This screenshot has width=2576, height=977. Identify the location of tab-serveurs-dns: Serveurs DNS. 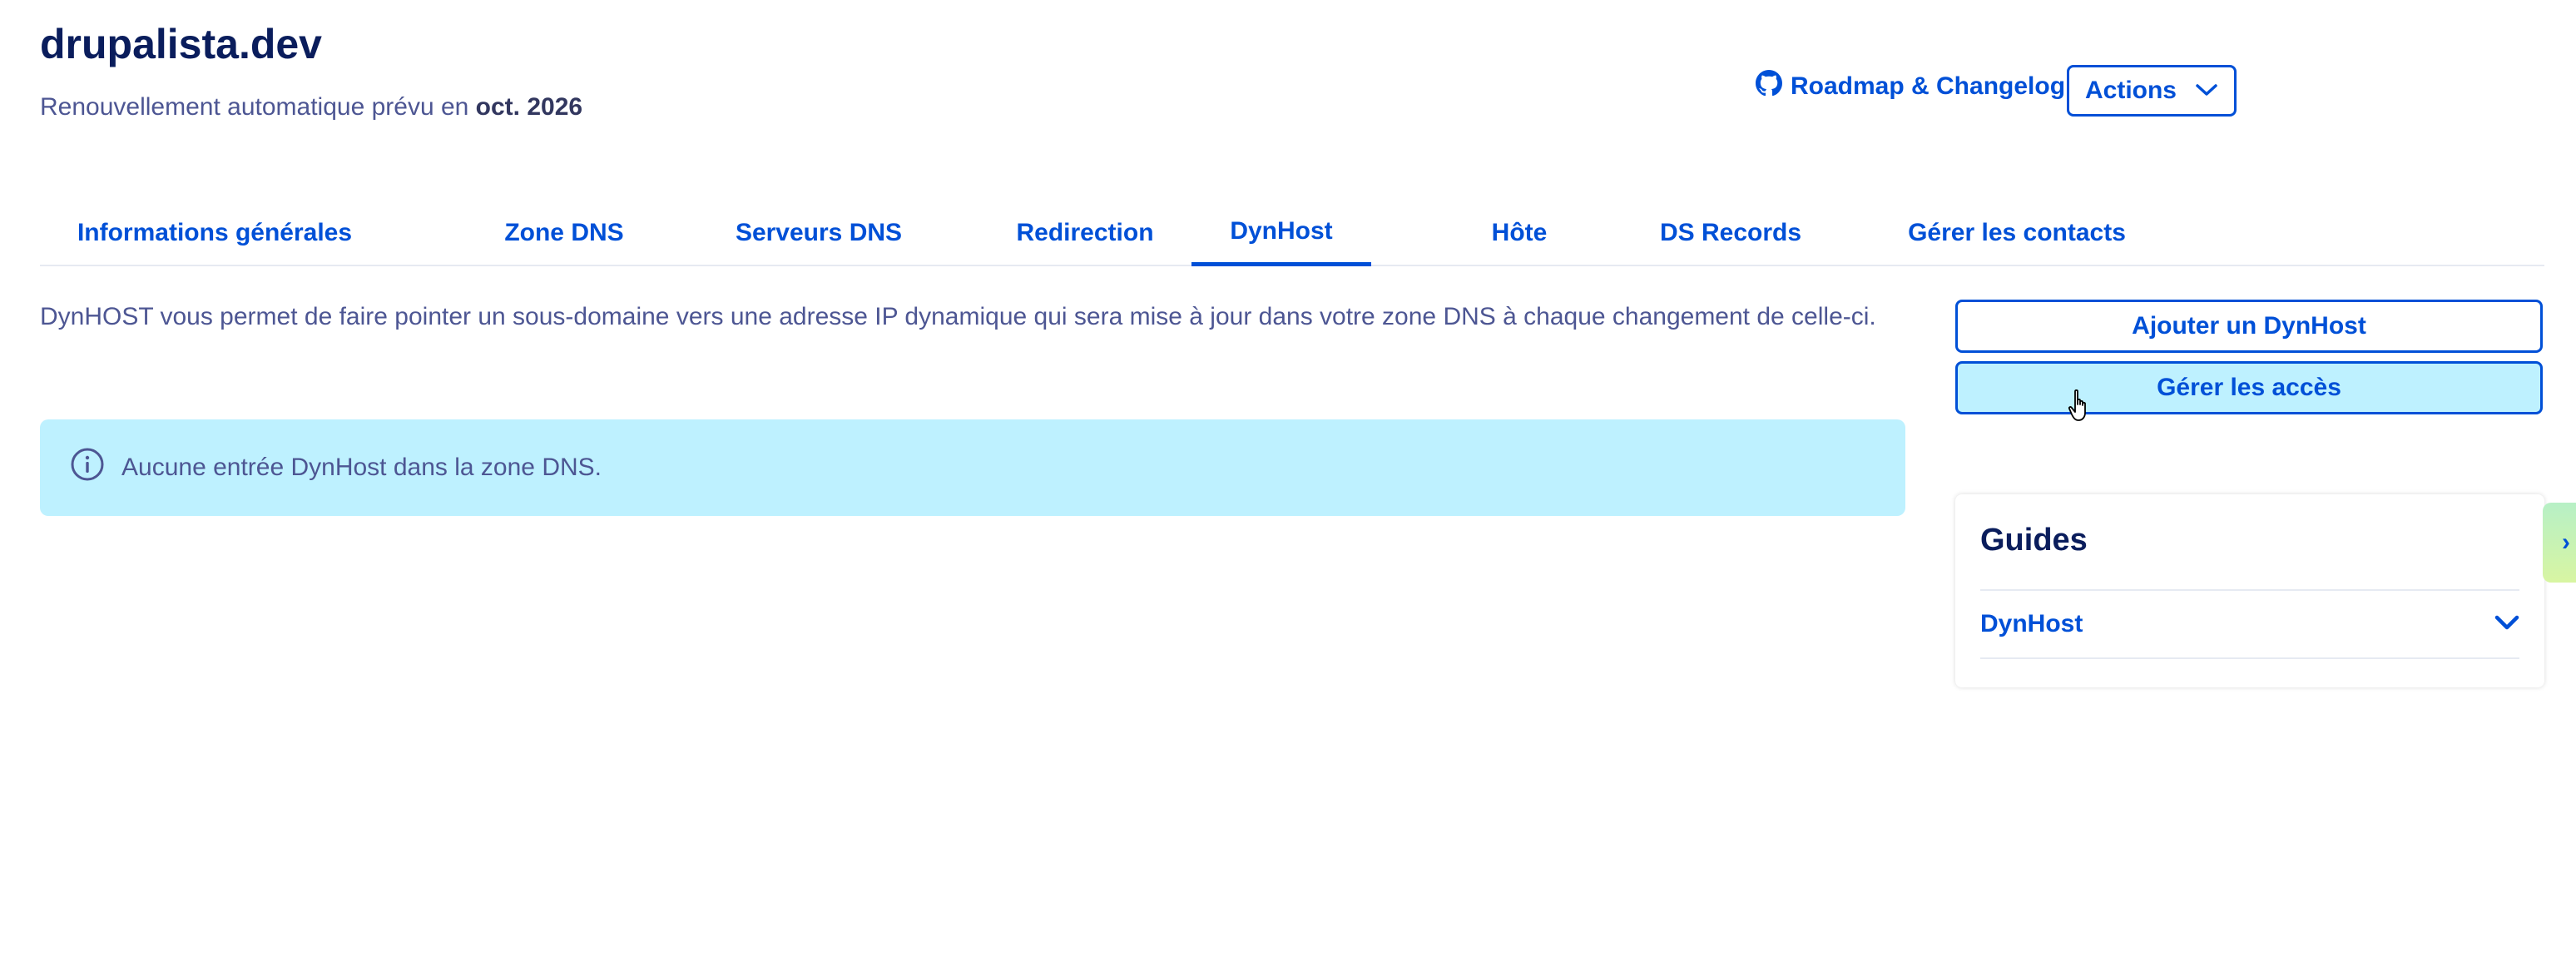
(819, 233).